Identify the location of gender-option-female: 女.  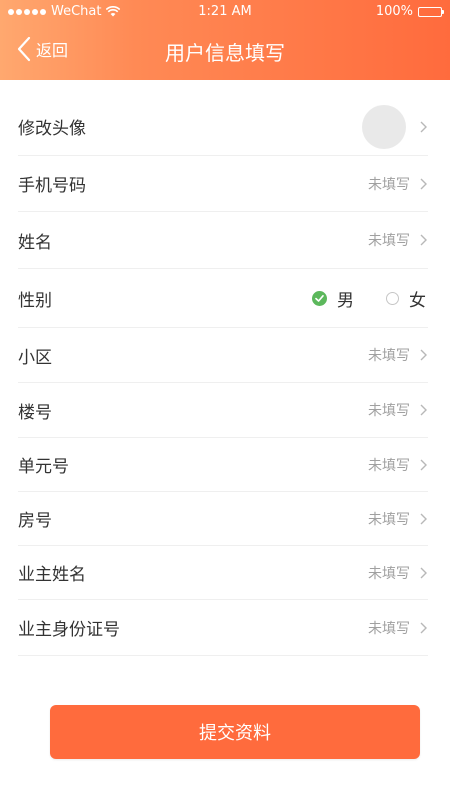
(406, 298).